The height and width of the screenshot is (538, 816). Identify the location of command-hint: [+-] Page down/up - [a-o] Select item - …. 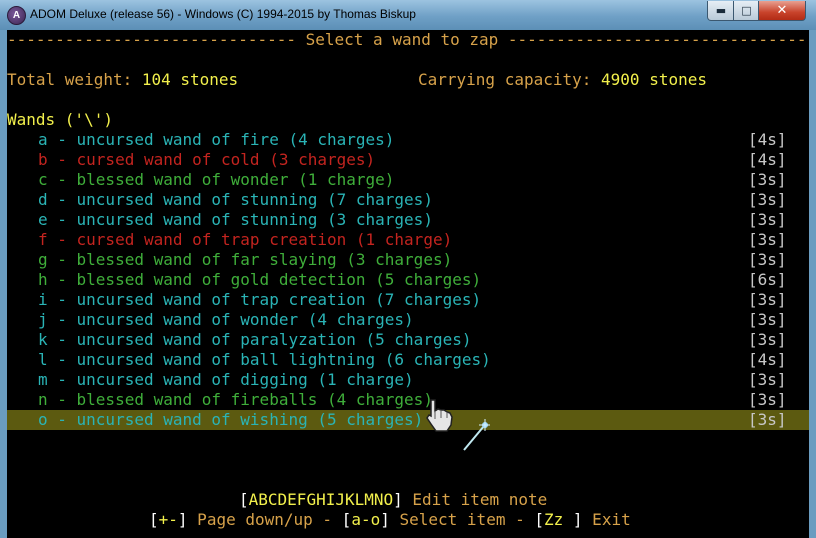
(390, 519).